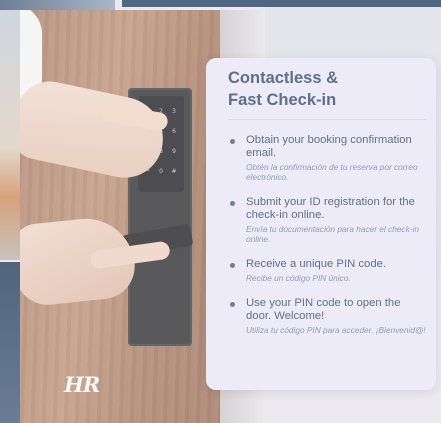 The width and height of the screenshot is (441, 423). Describe the element at coordinates (316, 264) in the screenshot. I see `step-text: Receive a unique PIN code.` at that location.